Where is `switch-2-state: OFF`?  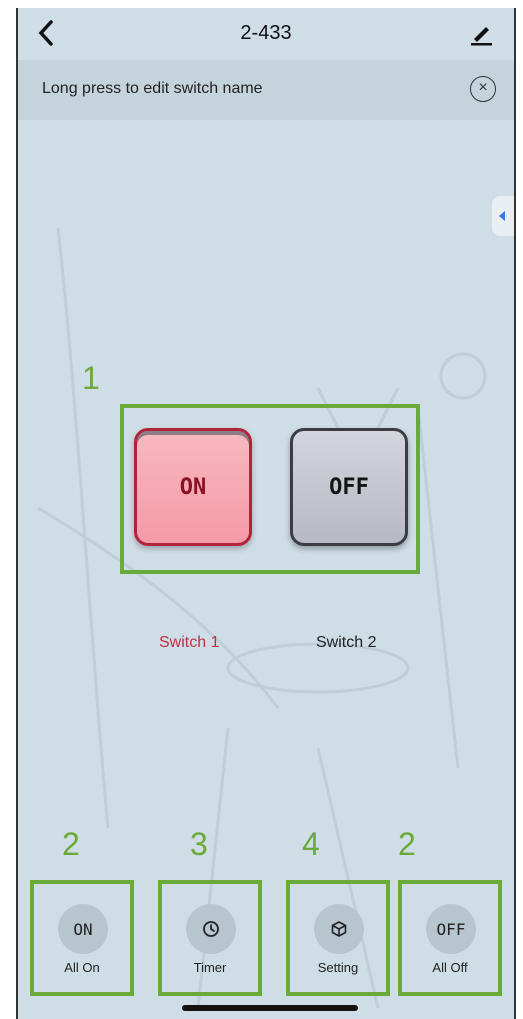
switch-2-state: OFF is located at coordinates (349, 487).